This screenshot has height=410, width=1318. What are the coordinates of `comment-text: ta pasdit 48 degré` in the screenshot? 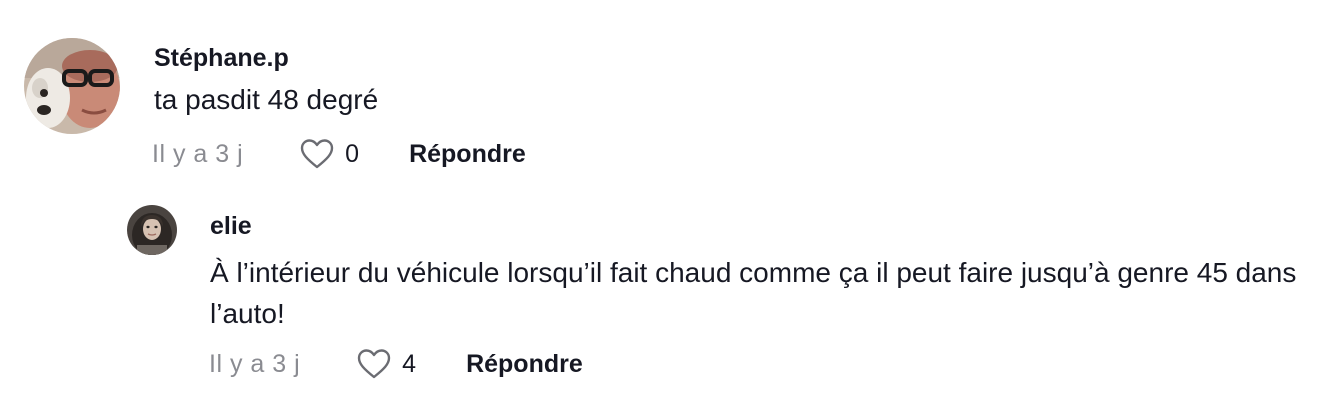 It's located at (266, 99).